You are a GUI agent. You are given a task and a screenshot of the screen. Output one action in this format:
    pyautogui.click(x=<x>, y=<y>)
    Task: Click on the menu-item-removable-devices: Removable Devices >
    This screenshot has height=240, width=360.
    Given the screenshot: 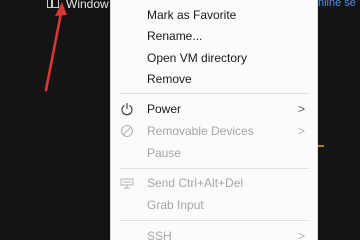 What is the action you would take?
    pyautogui.click(x=214, y=131)
    